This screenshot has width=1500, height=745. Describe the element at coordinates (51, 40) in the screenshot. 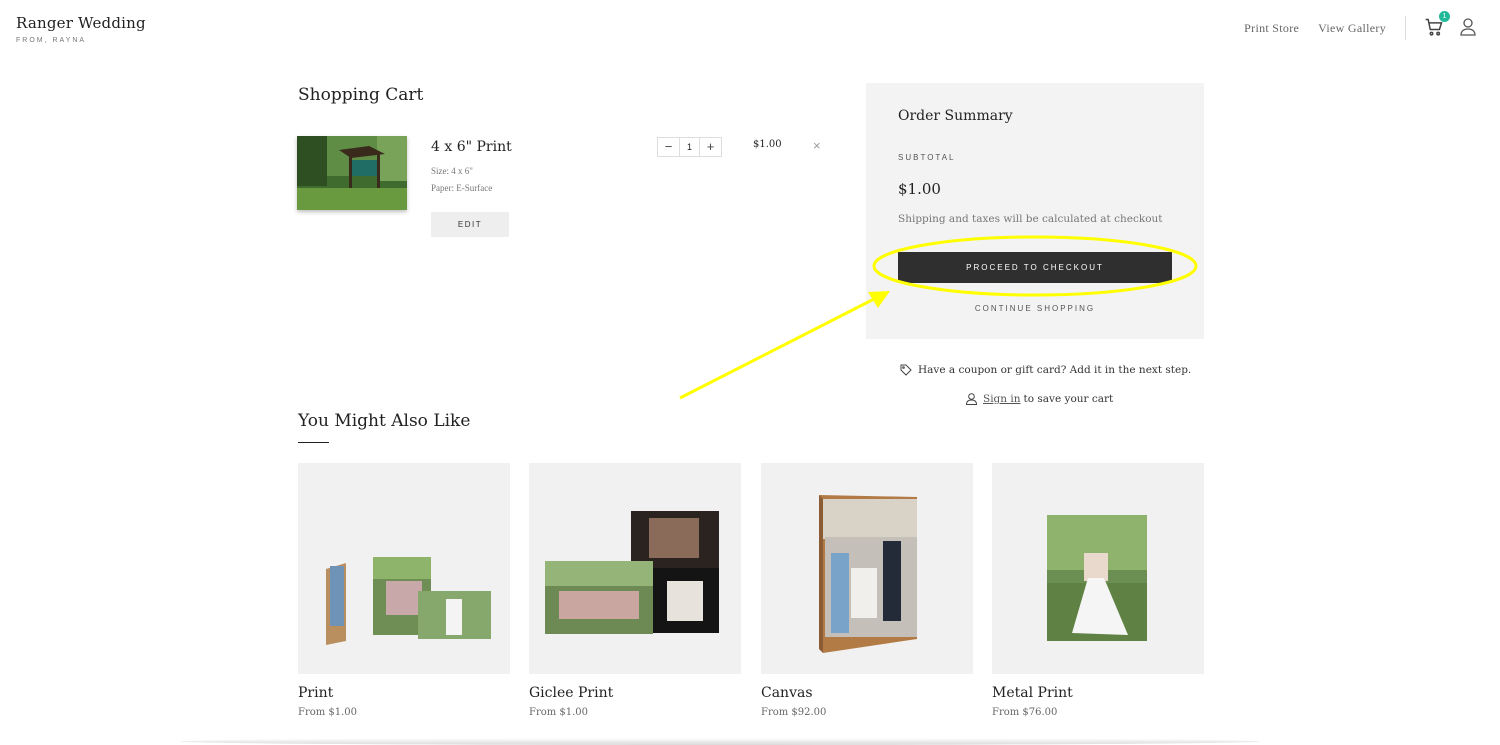

I see `brand-subtitle: FROM, RAYNA` at that location.